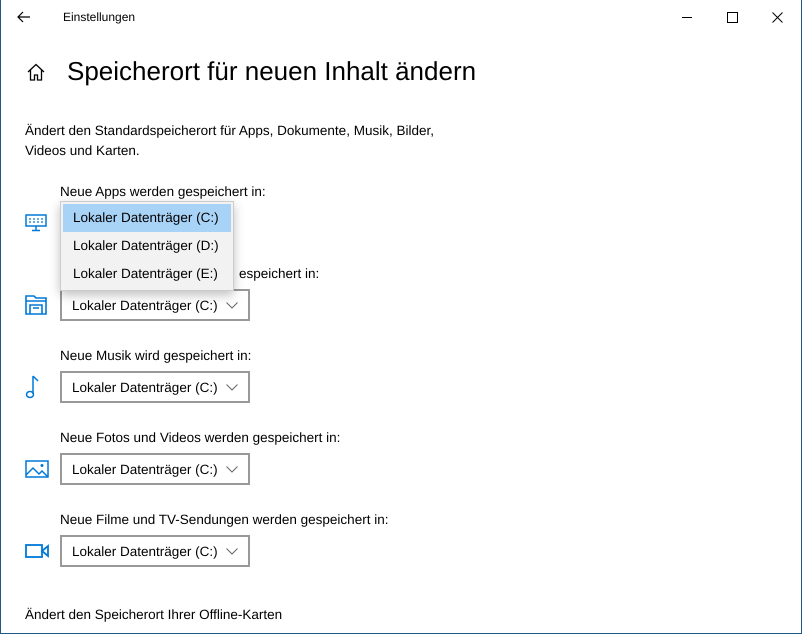 This screenshot has height=634, width=802. Describe the element at coordinates (230, 141) in the screenshot. I see `description-text: Ändert den Standardspeicherort für Apps, Dokumente, Musik, Bilder, Videos und Karten.` at that location.